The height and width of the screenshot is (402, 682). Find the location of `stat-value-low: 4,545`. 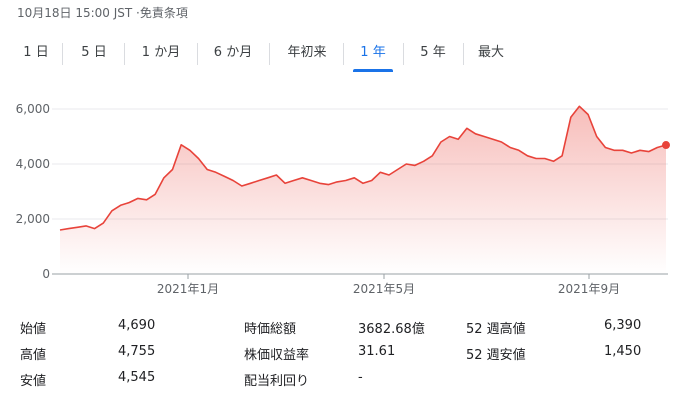

stat-value-low: 4,545 is located at coordinates (137, 377).